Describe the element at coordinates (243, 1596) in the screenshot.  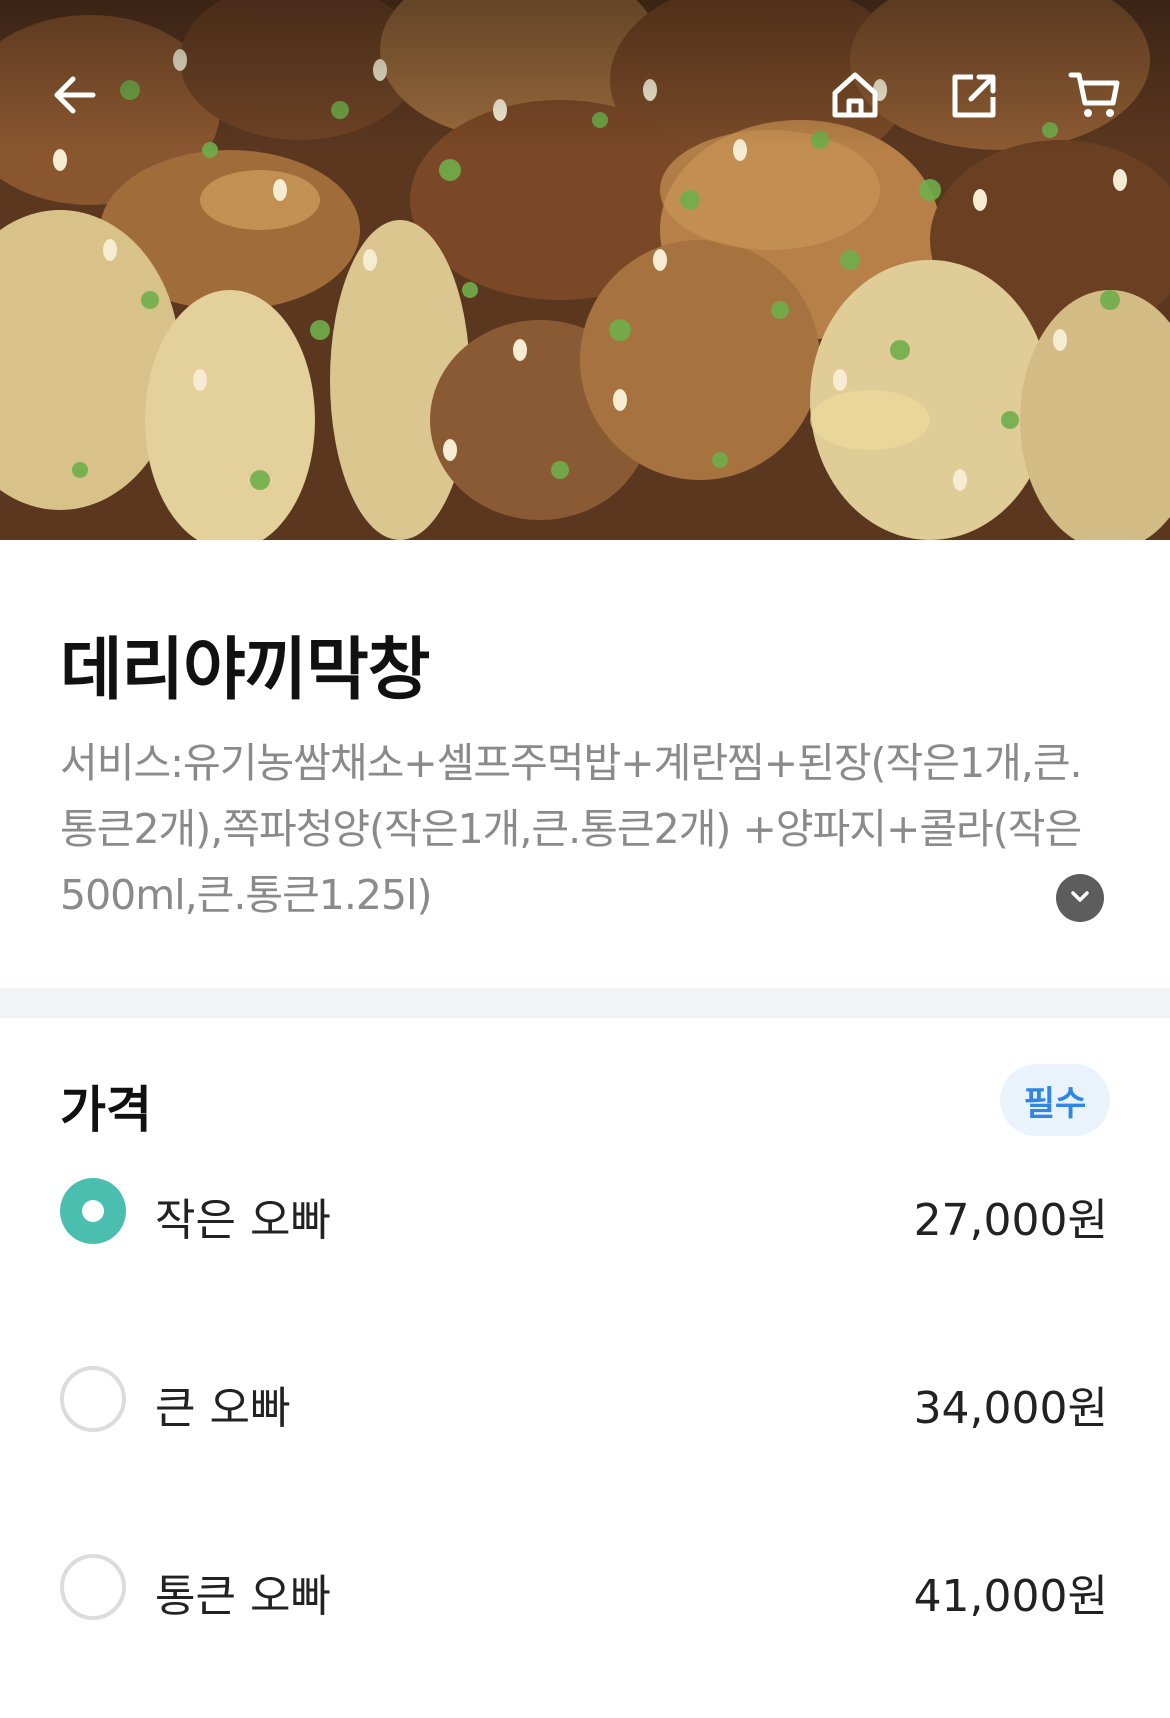
I see `option-label: 통큰 오빠` at that location.